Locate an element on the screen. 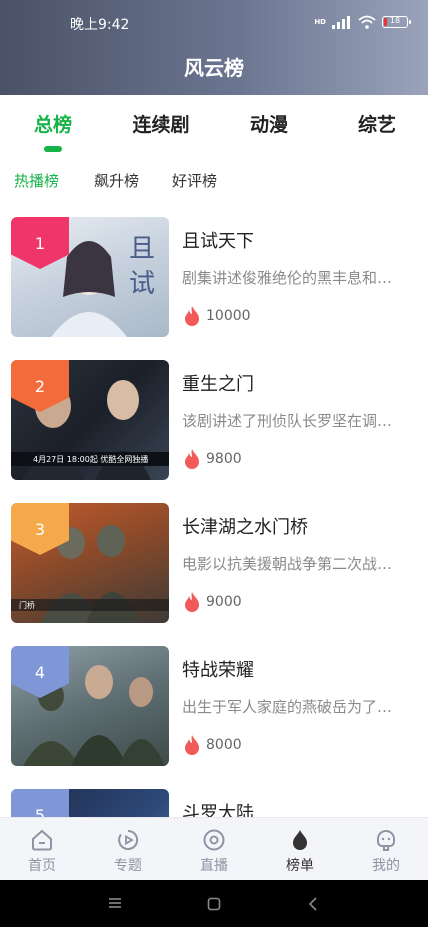  nav-profile: 我的 is located at coordinates (386, 851).